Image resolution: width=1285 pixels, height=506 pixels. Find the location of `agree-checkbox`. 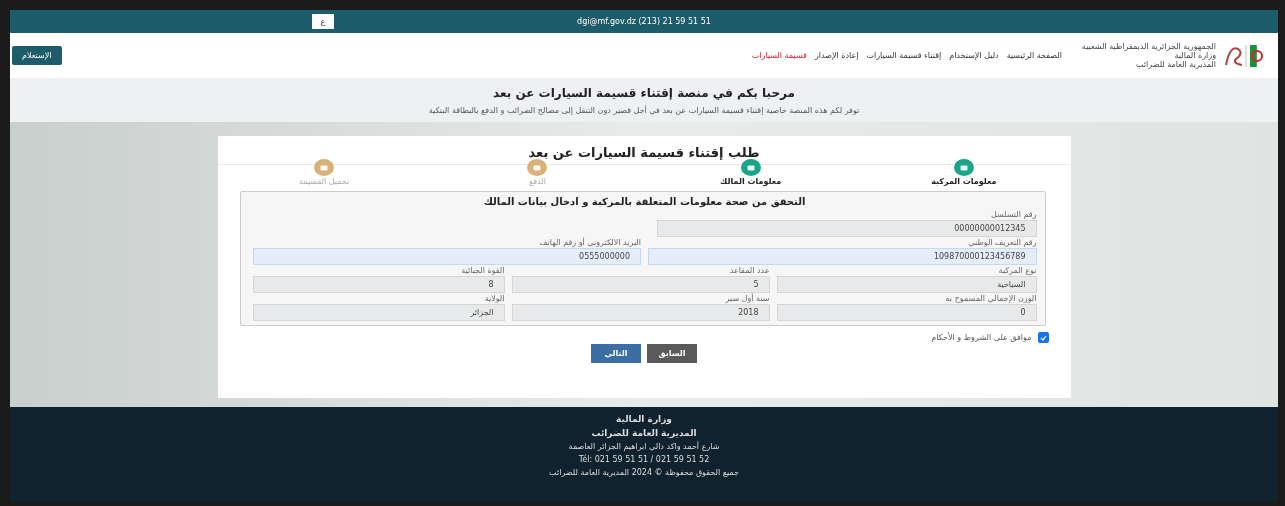

agree-checkbox is located at coordinates (1043, 337).